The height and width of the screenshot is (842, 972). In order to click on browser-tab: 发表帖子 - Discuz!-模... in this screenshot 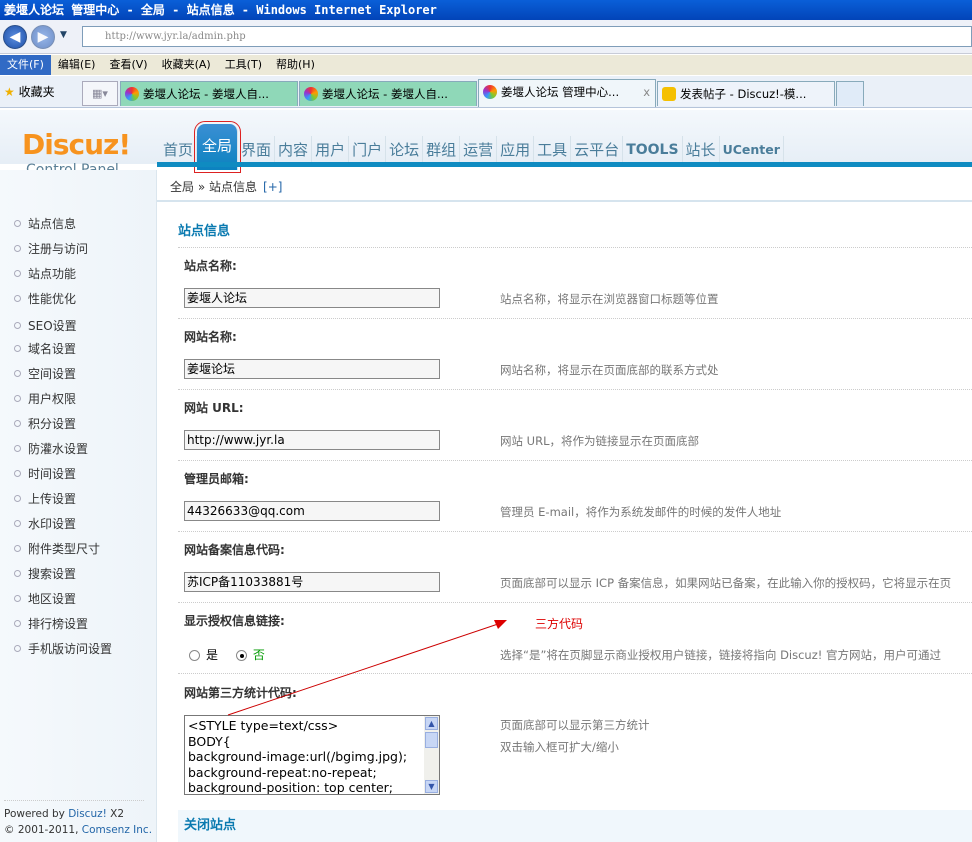, I will do `click(746, 93)`.